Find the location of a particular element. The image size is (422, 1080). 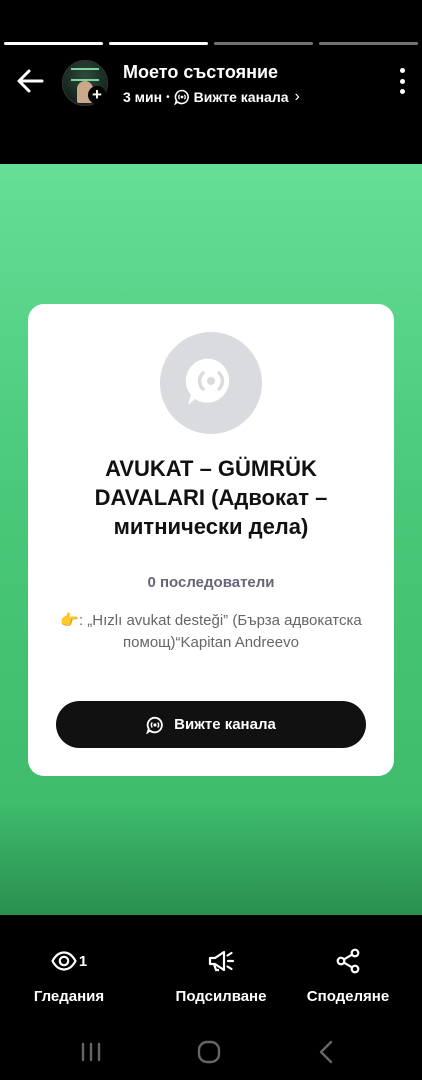

system-navigation-bar is located at coordinates (211, 1052).